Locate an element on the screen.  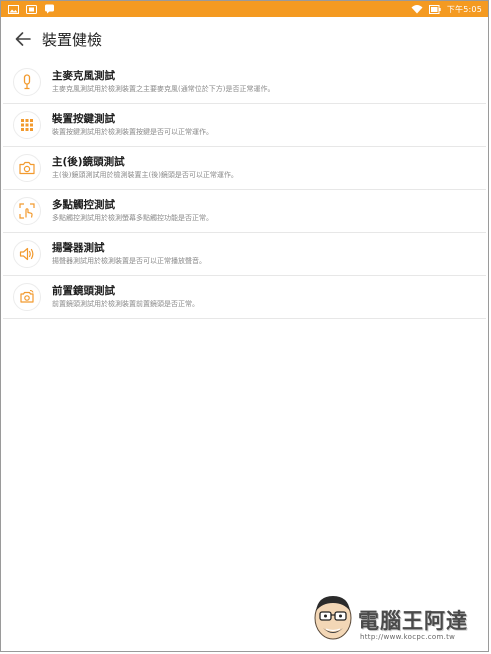
microphone-icon is located at coordinates (27, 82).